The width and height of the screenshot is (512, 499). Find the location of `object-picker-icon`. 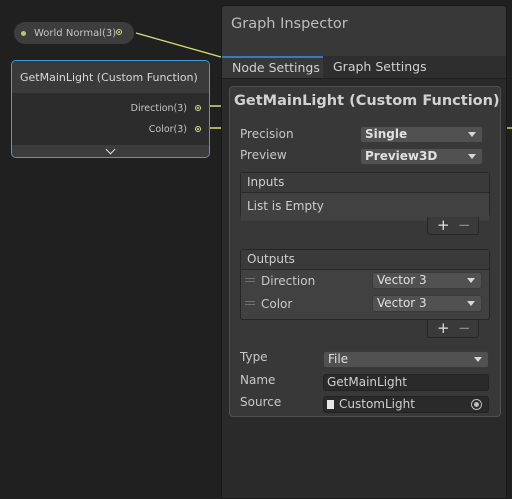

object-picker-icon is located at coordinates (476, 404).